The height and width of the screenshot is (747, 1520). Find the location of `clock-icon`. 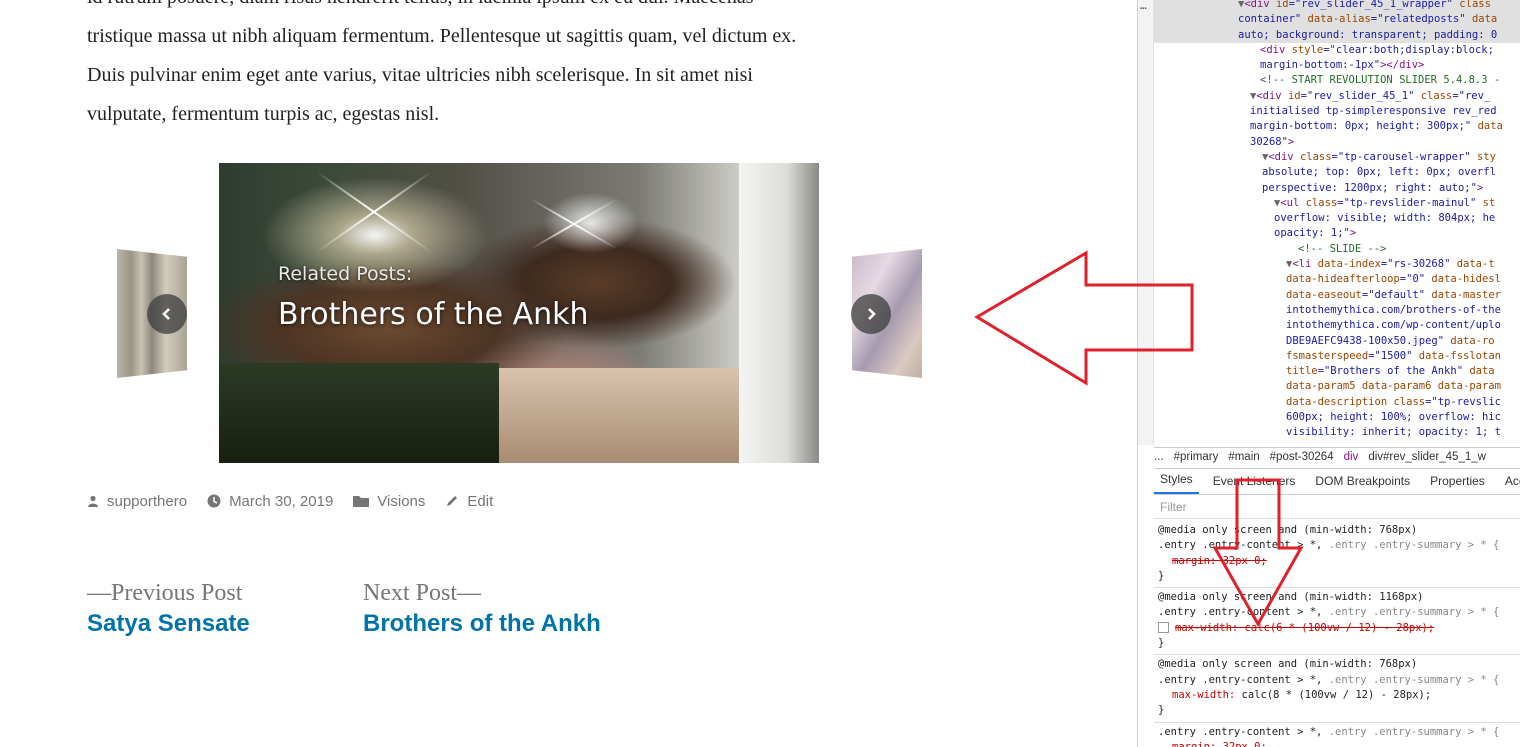

clock-icon is located at coordinates (214, 501).